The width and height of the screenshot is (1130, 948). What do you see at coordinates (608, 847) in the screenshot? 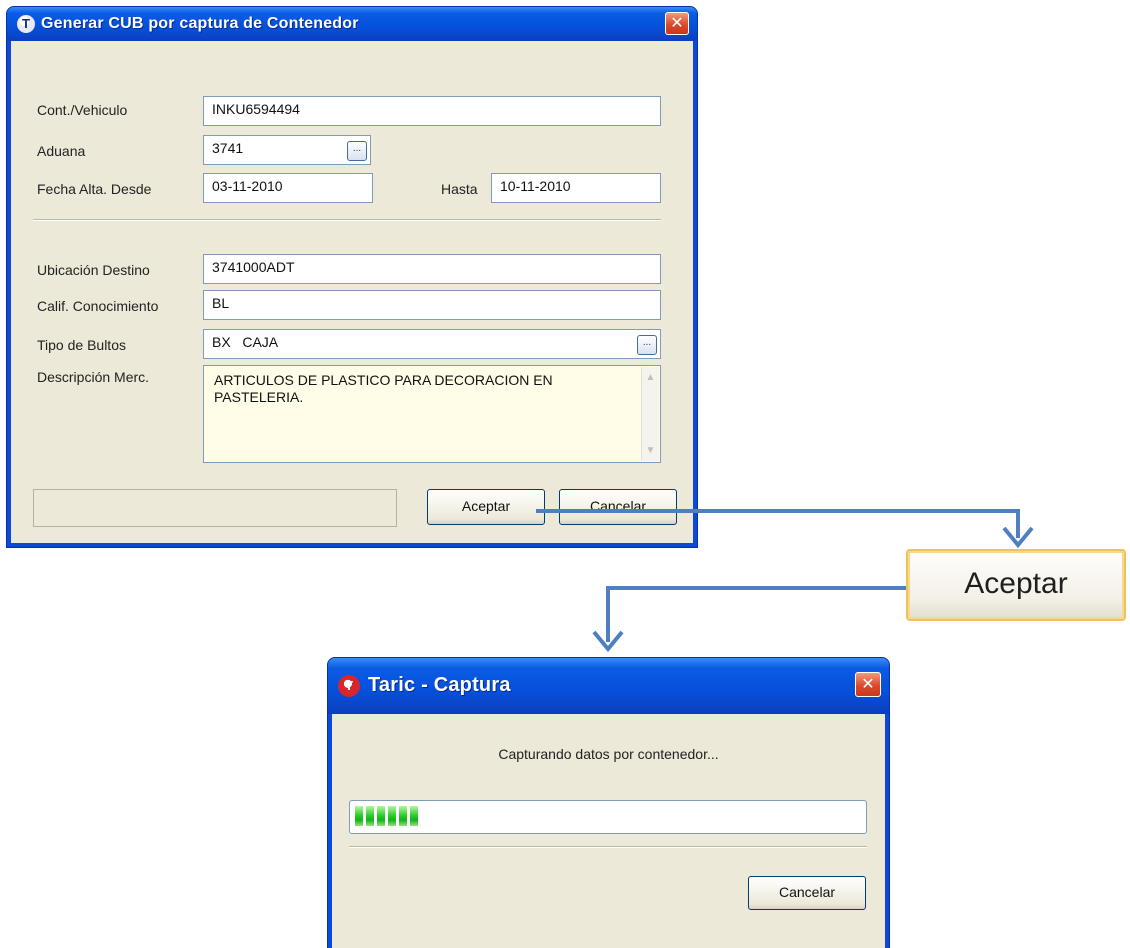
I see `capture-divider` at bounding box center [608, 847].